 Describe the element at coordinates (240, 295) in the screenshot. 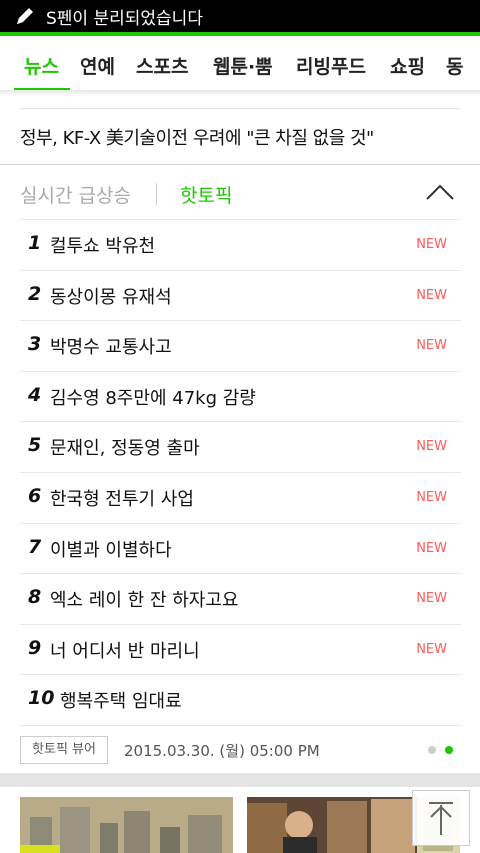

I see `list-item: 2 동상이몽 유재석 NEW` at that location.